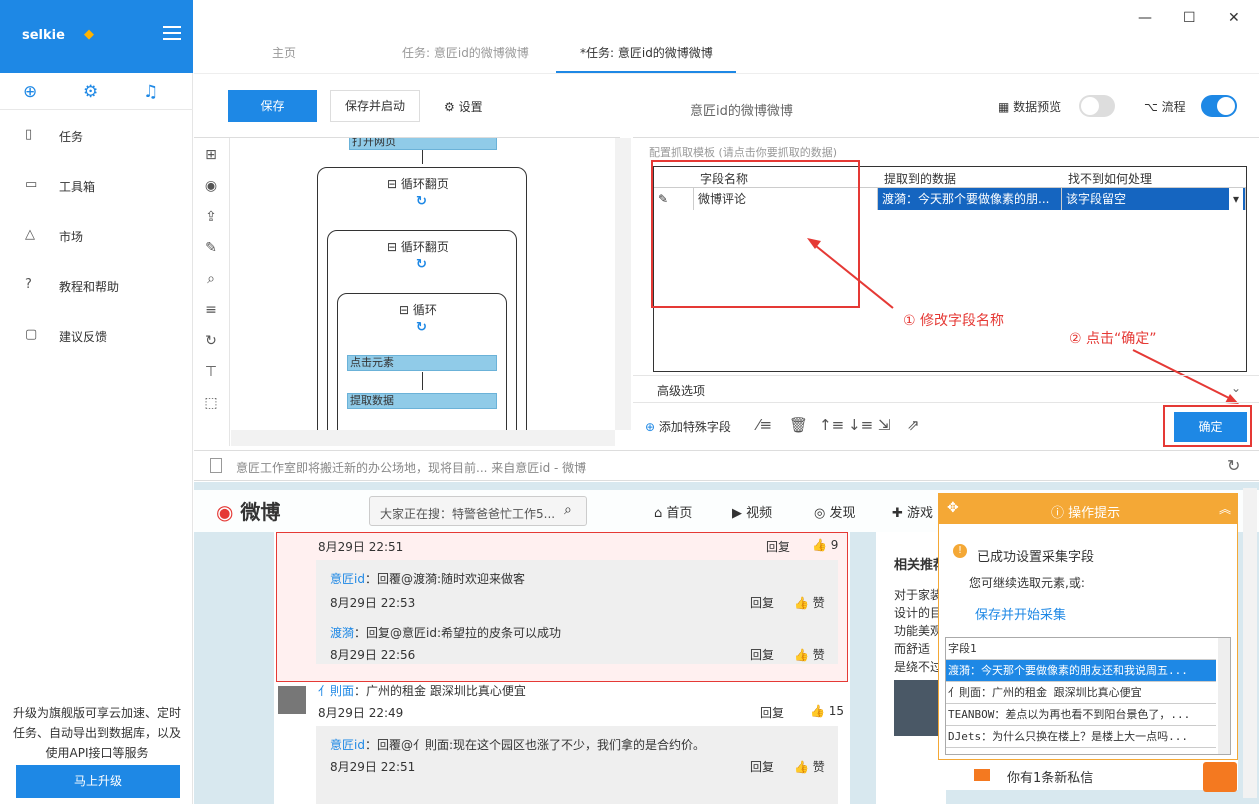 The height and width of the screenshot is (804, 1259). I want to click on tab-task: 任务: 意匠id的微博微博, so click(465, 52).